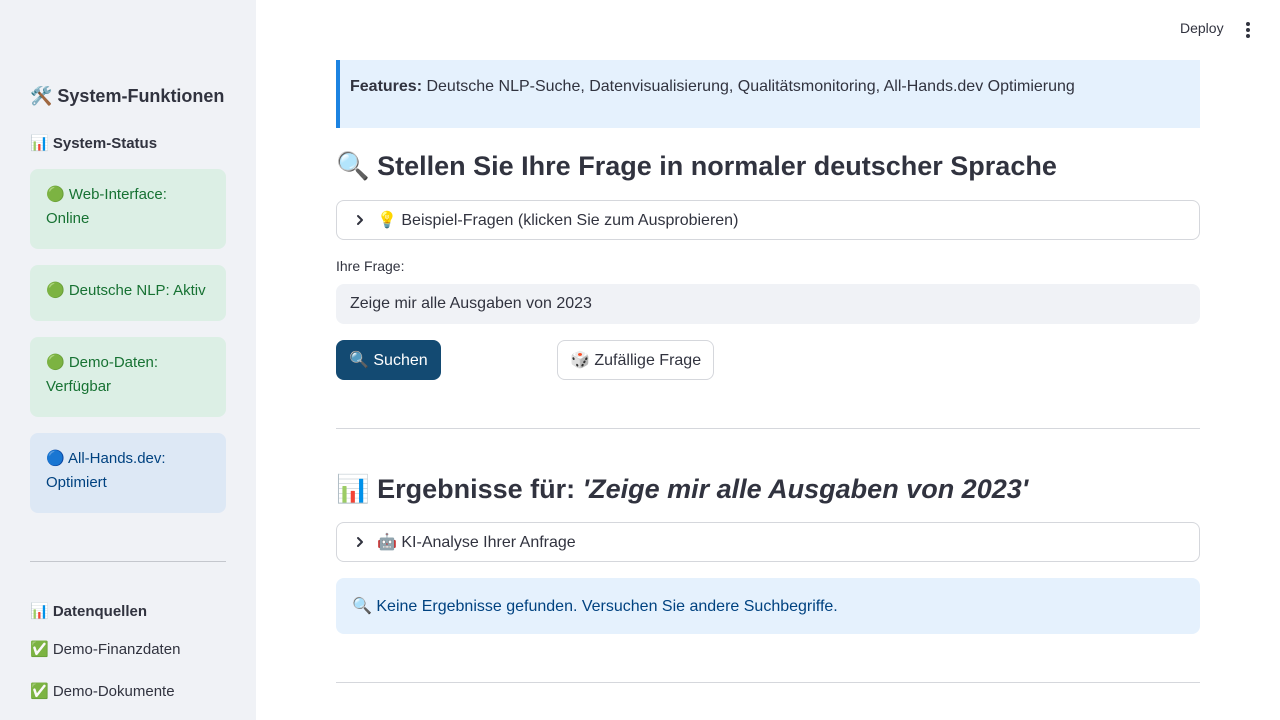  I want to click on question-input: Zeige mir alle Ausgaben von 2023, so click(768, 304).